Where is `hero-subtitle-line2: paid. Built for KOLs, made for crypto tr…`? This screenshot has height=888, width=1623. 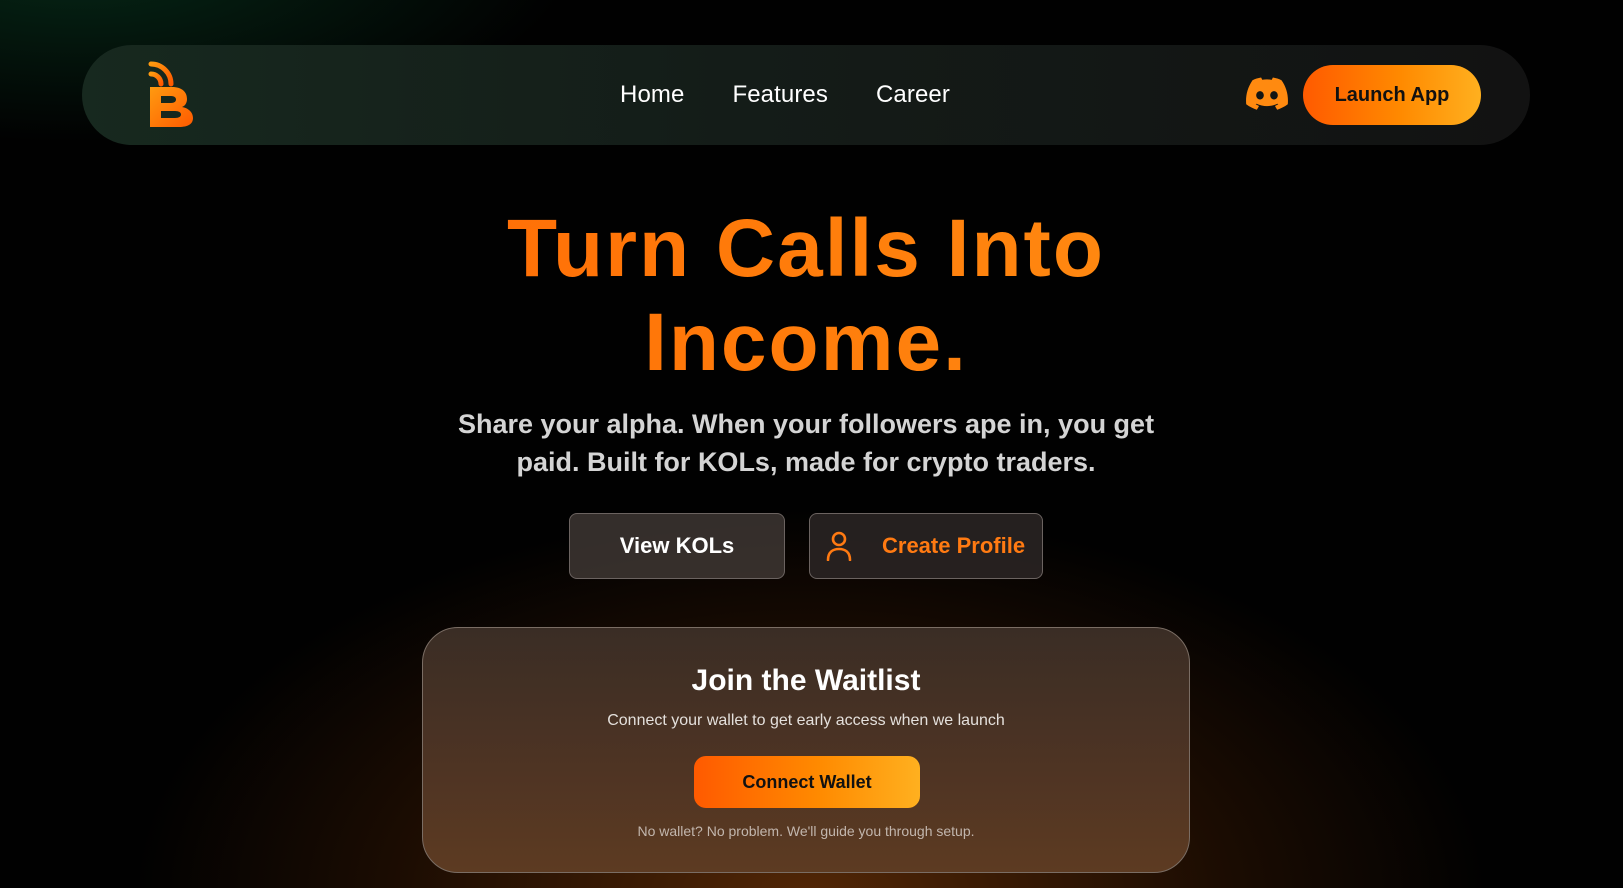 hero-subtitle-line2: paid. Built for KOLs, made for crypto tr… is located at coordinates (806, 462).